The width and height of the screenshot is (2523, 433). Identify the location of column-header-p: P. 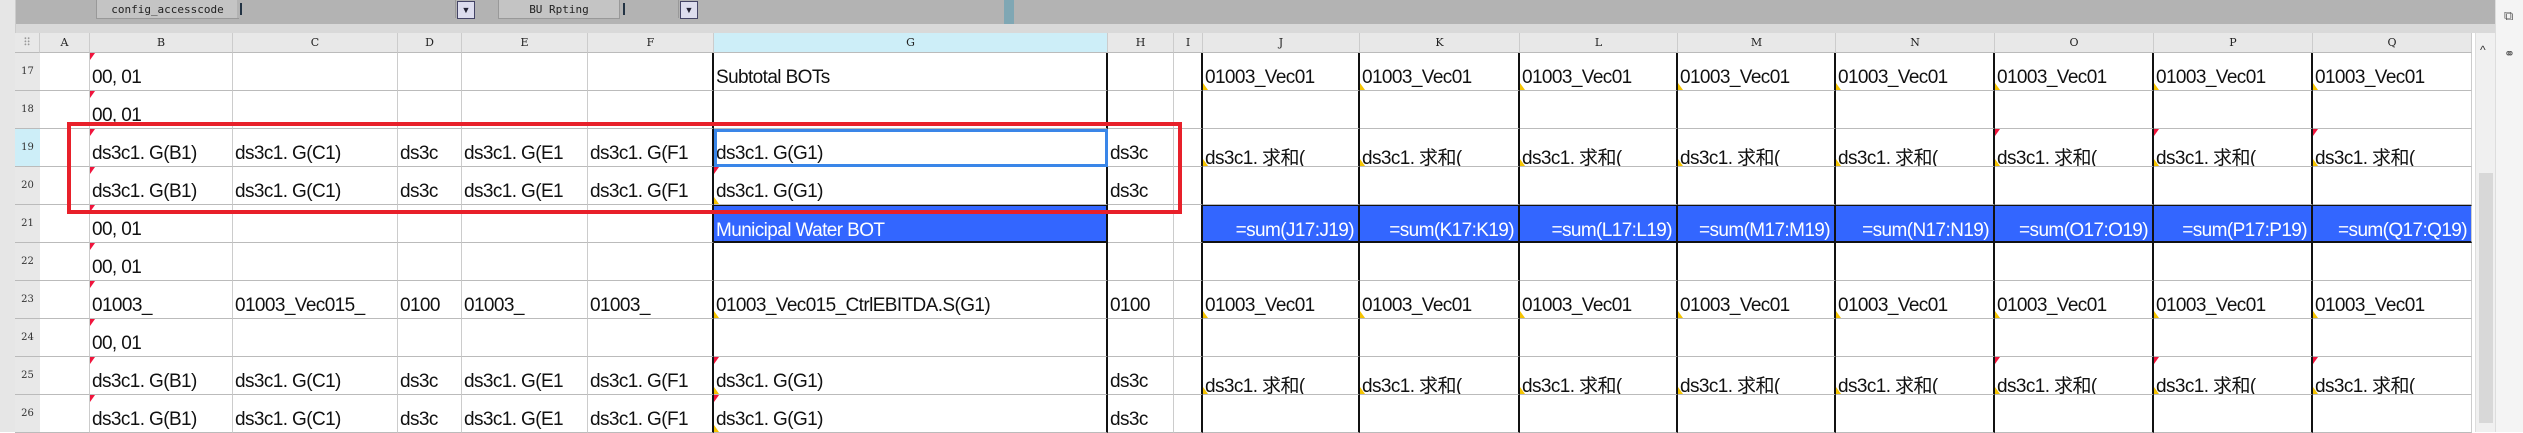
(2233, 43).